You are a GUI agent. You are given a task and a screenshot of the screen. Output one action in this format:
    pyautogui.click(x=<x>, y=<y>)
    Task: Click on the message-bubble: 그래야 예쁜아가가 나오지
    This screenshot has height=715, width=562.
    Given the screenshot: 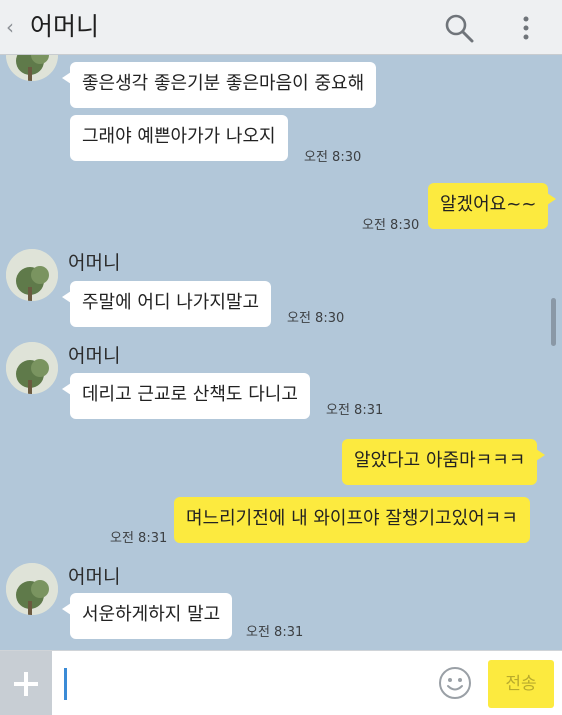 What is the action you would take?
    pyautogui.click(x=179, y=138)
    